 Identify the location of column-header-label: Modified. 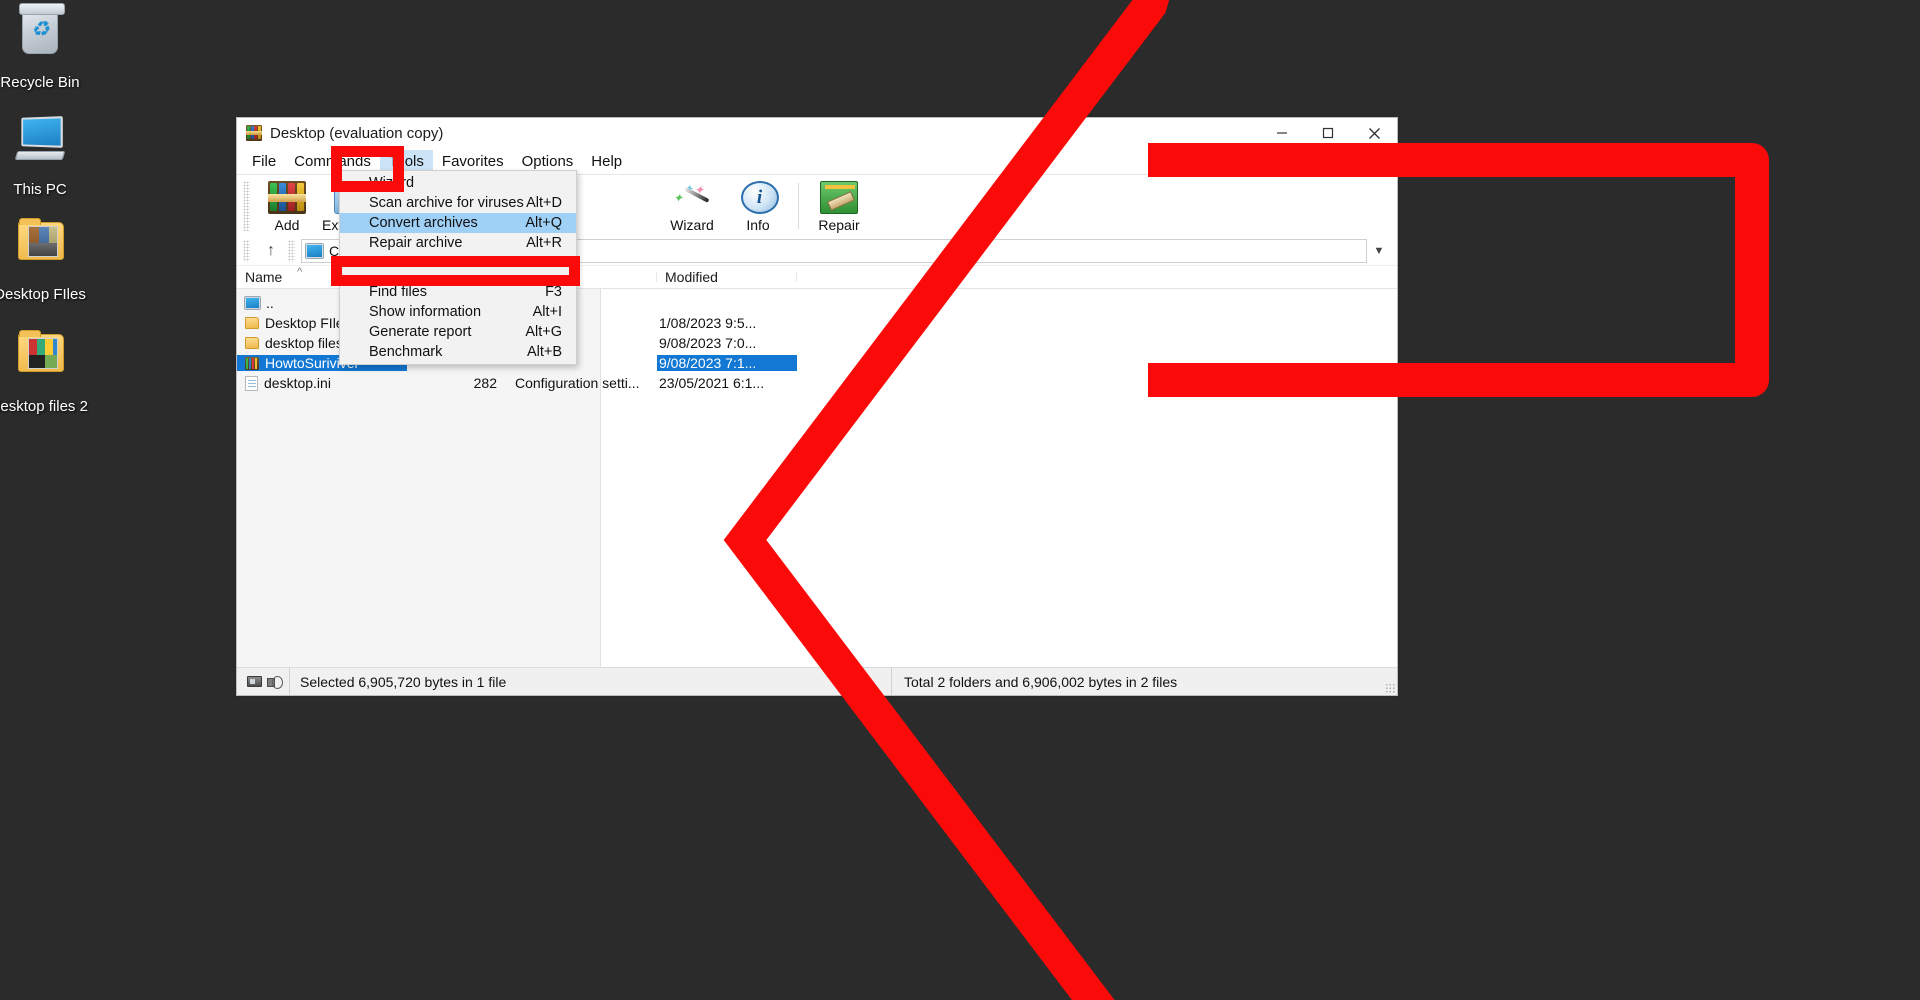
(691, 277).